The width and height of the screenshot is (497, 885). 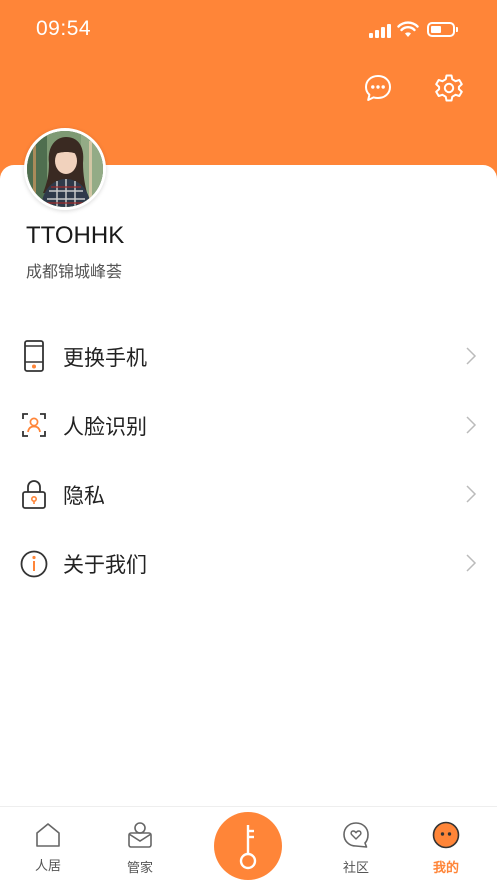 What do you see at coordinates (48, 835) in the screenshot?
I see `home-icon` at bounding box center [48, 835].